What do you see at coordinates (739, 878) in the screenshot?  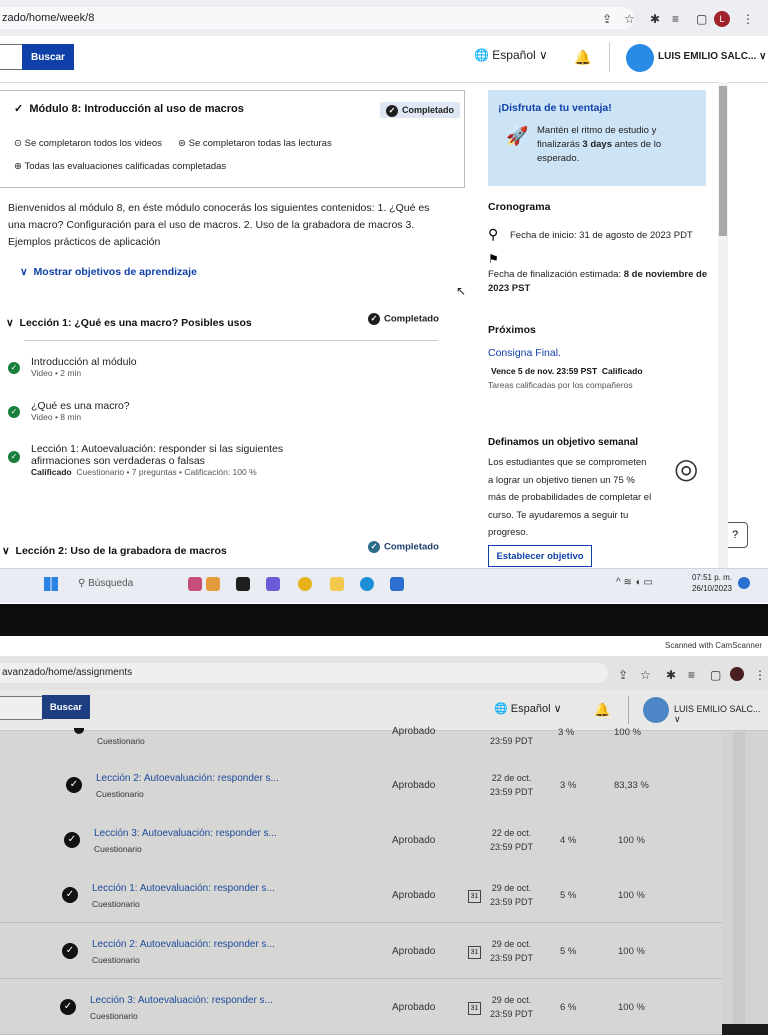 I see `scrollbar` at bounding box center [739, 878].